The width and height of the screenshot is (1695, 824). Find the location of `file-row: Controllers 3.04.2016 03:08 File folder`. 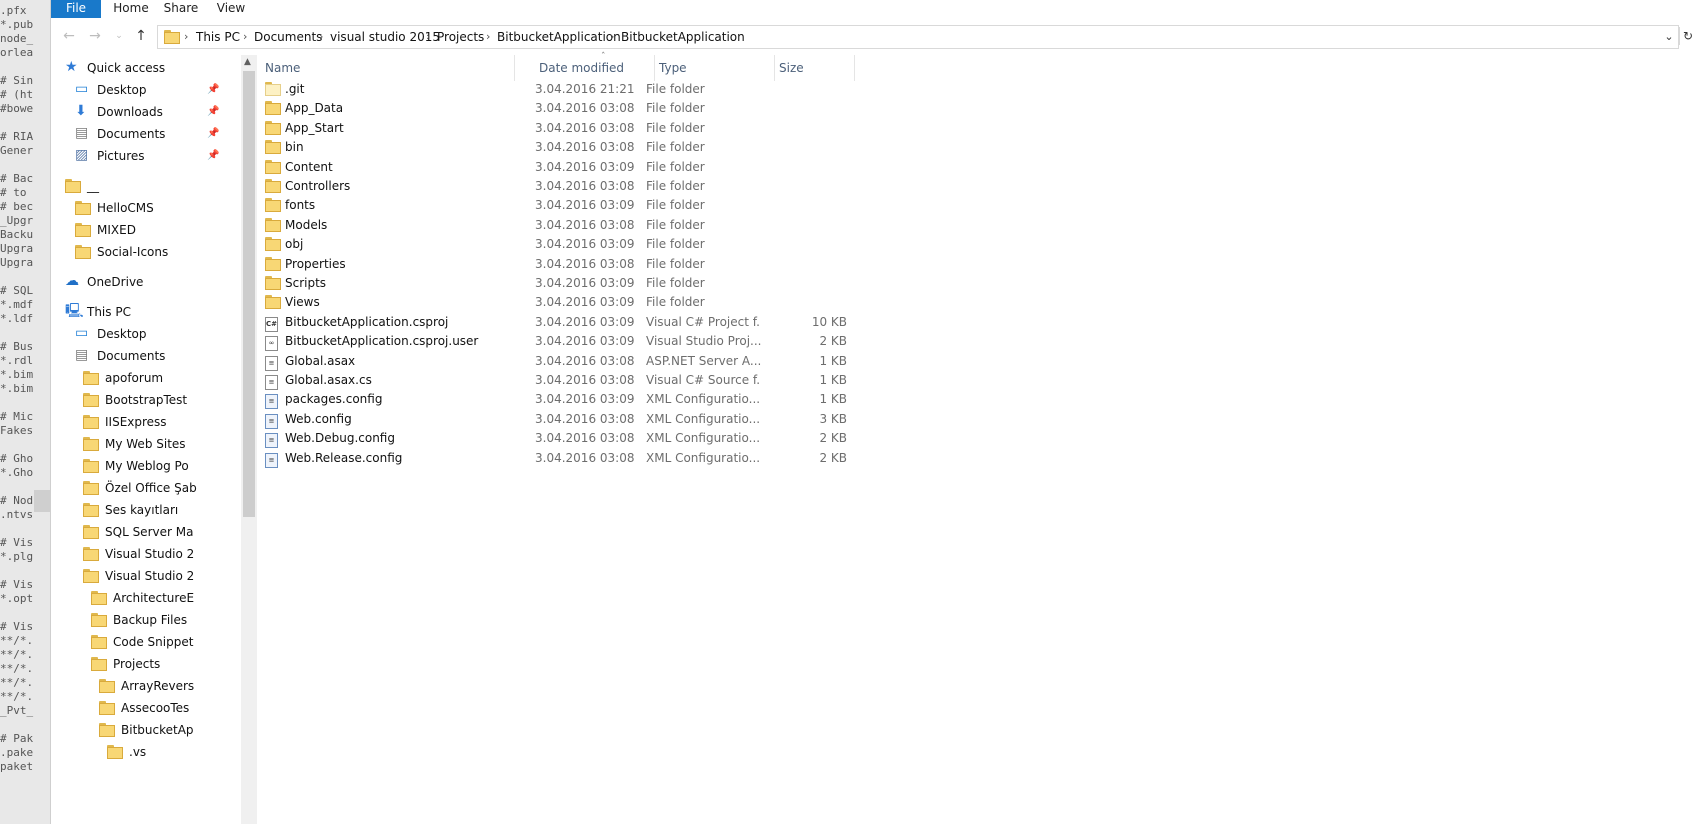

file-row: Controllers 3.04.2016 03:08 File folder is located at coordinates (561, 186).